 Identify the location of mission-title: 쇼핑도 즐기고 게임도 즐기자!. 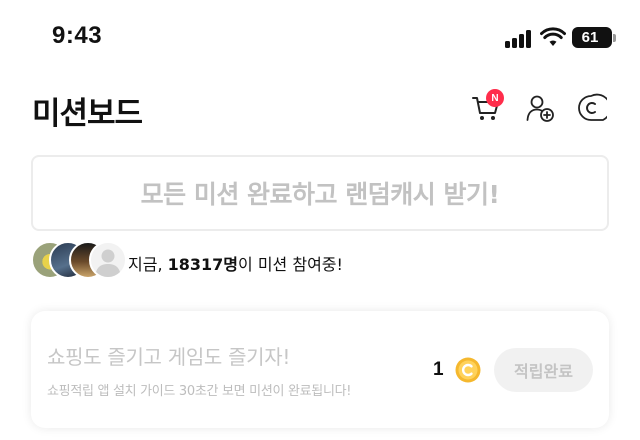
(169, 357).